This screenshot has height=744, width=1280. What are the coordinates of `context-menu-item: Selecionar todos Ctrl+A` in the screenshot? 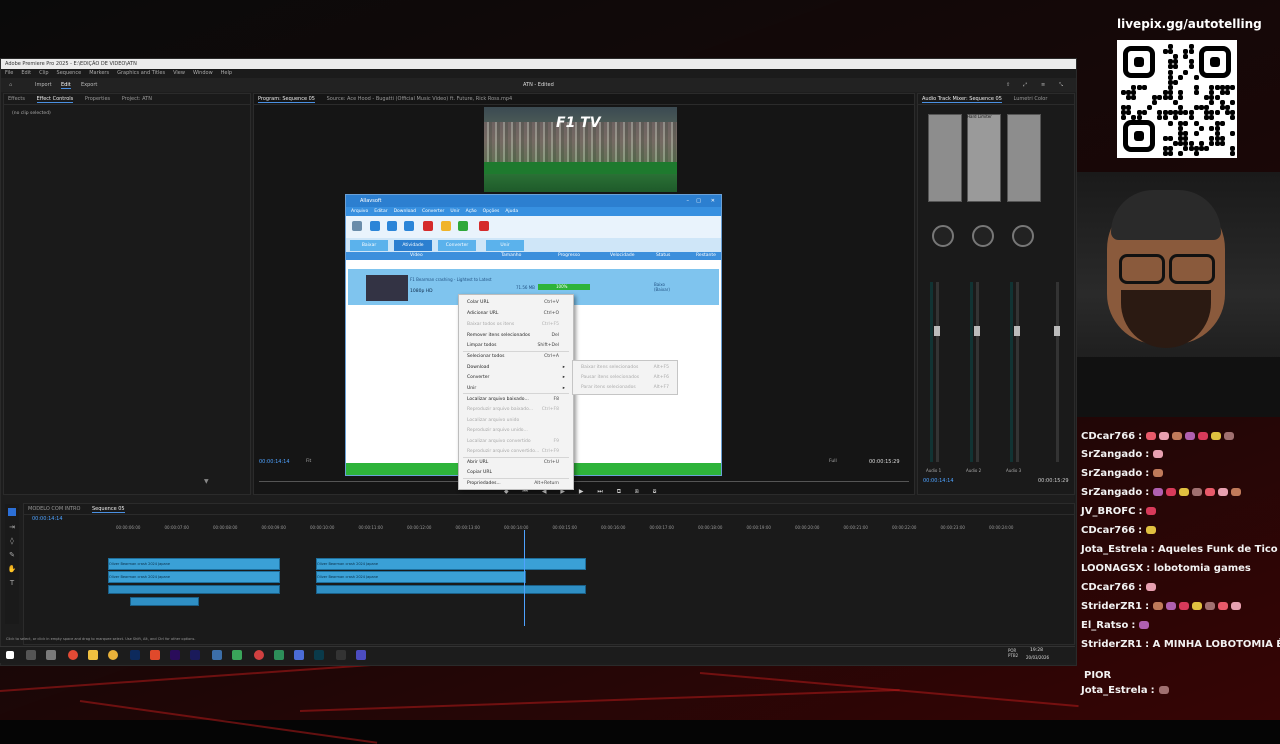 It's located at (517, 357).